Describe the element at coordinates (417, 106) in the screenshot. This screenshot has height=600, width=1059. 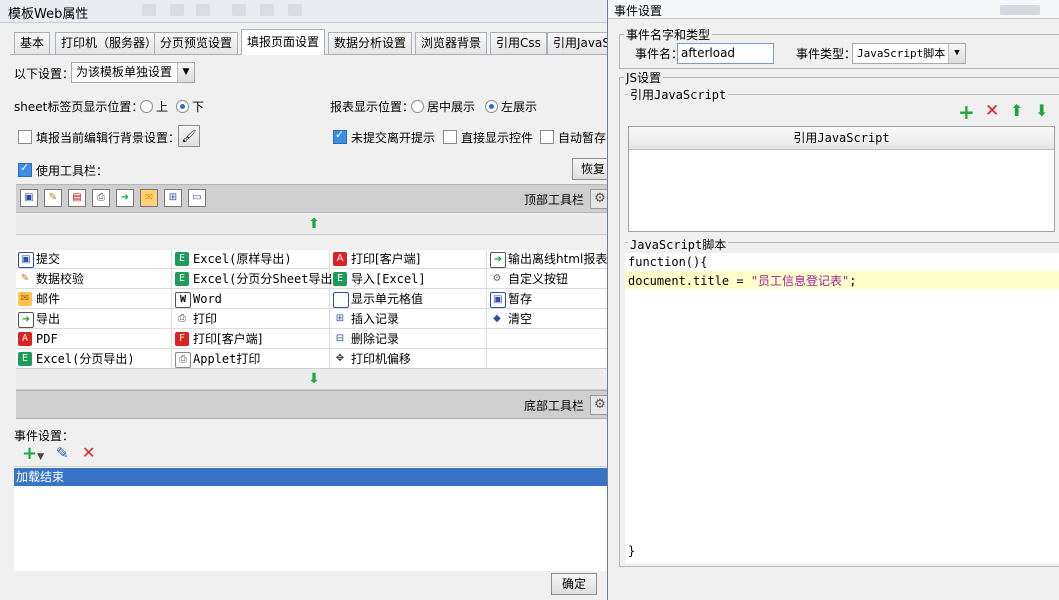
I see `radio-icon` at that location.